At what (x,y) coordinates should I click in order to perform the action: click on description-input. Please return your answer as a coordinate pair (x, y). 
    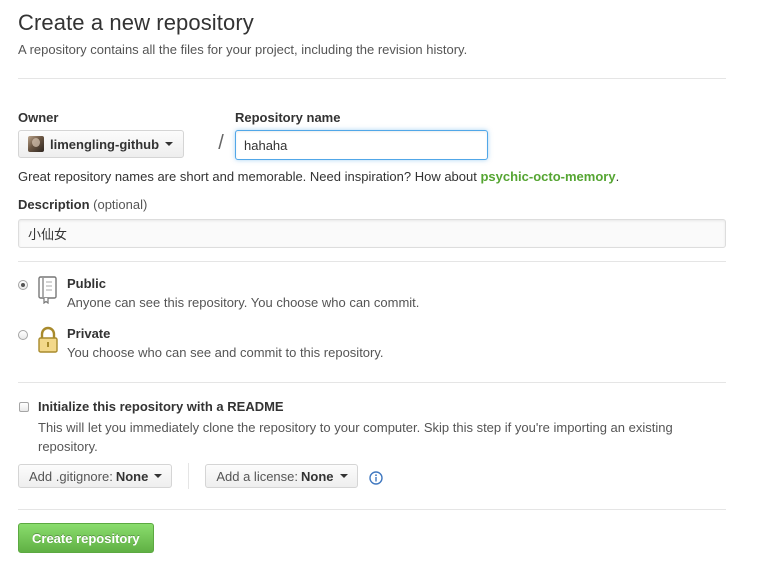
    Looking at the image, I should click on (372, 233).